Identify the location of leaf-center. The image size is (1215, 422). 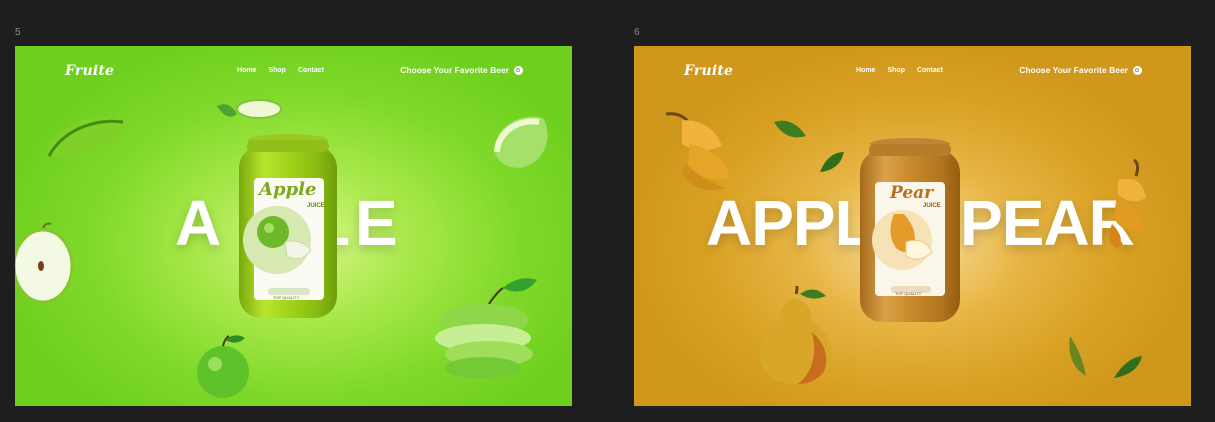
(832, 162).